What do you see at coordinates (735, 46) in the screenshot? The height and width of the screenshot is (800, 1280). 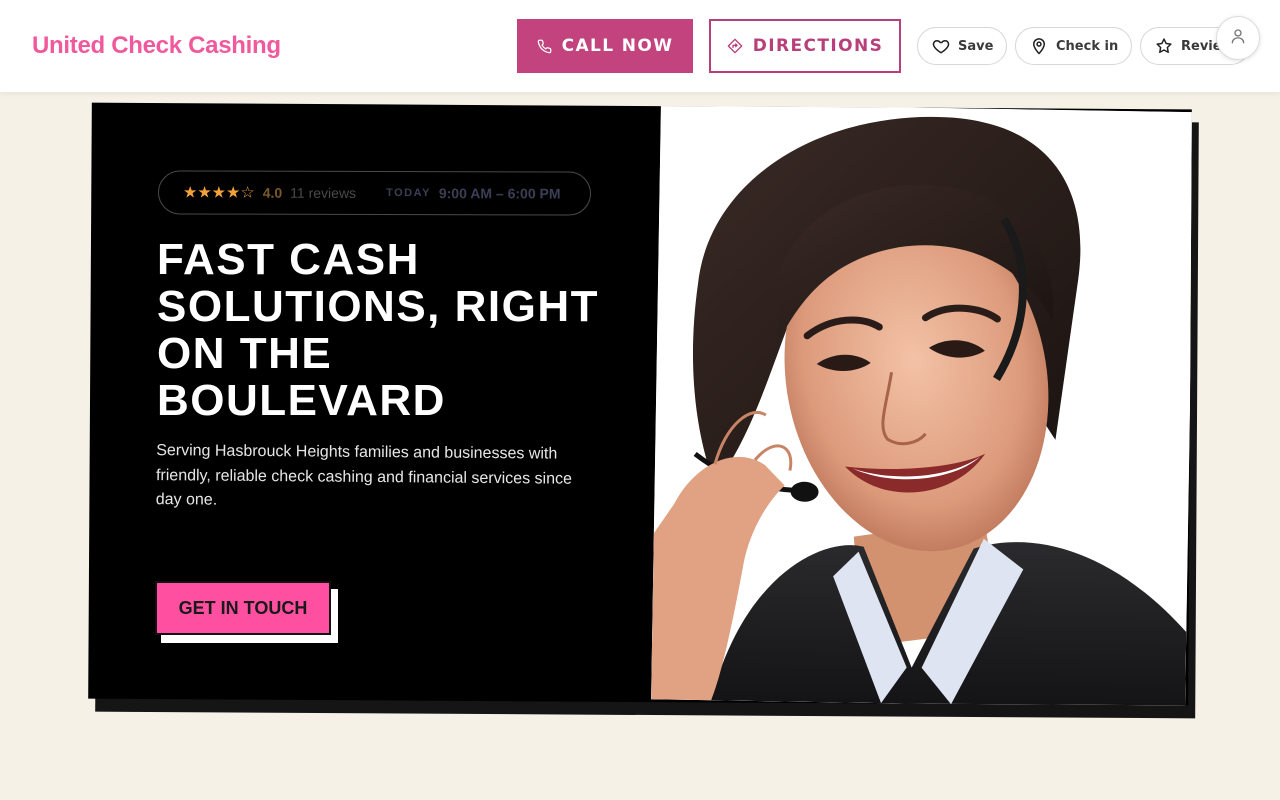 I see `directions-icon` at bounding box center [735, 46].